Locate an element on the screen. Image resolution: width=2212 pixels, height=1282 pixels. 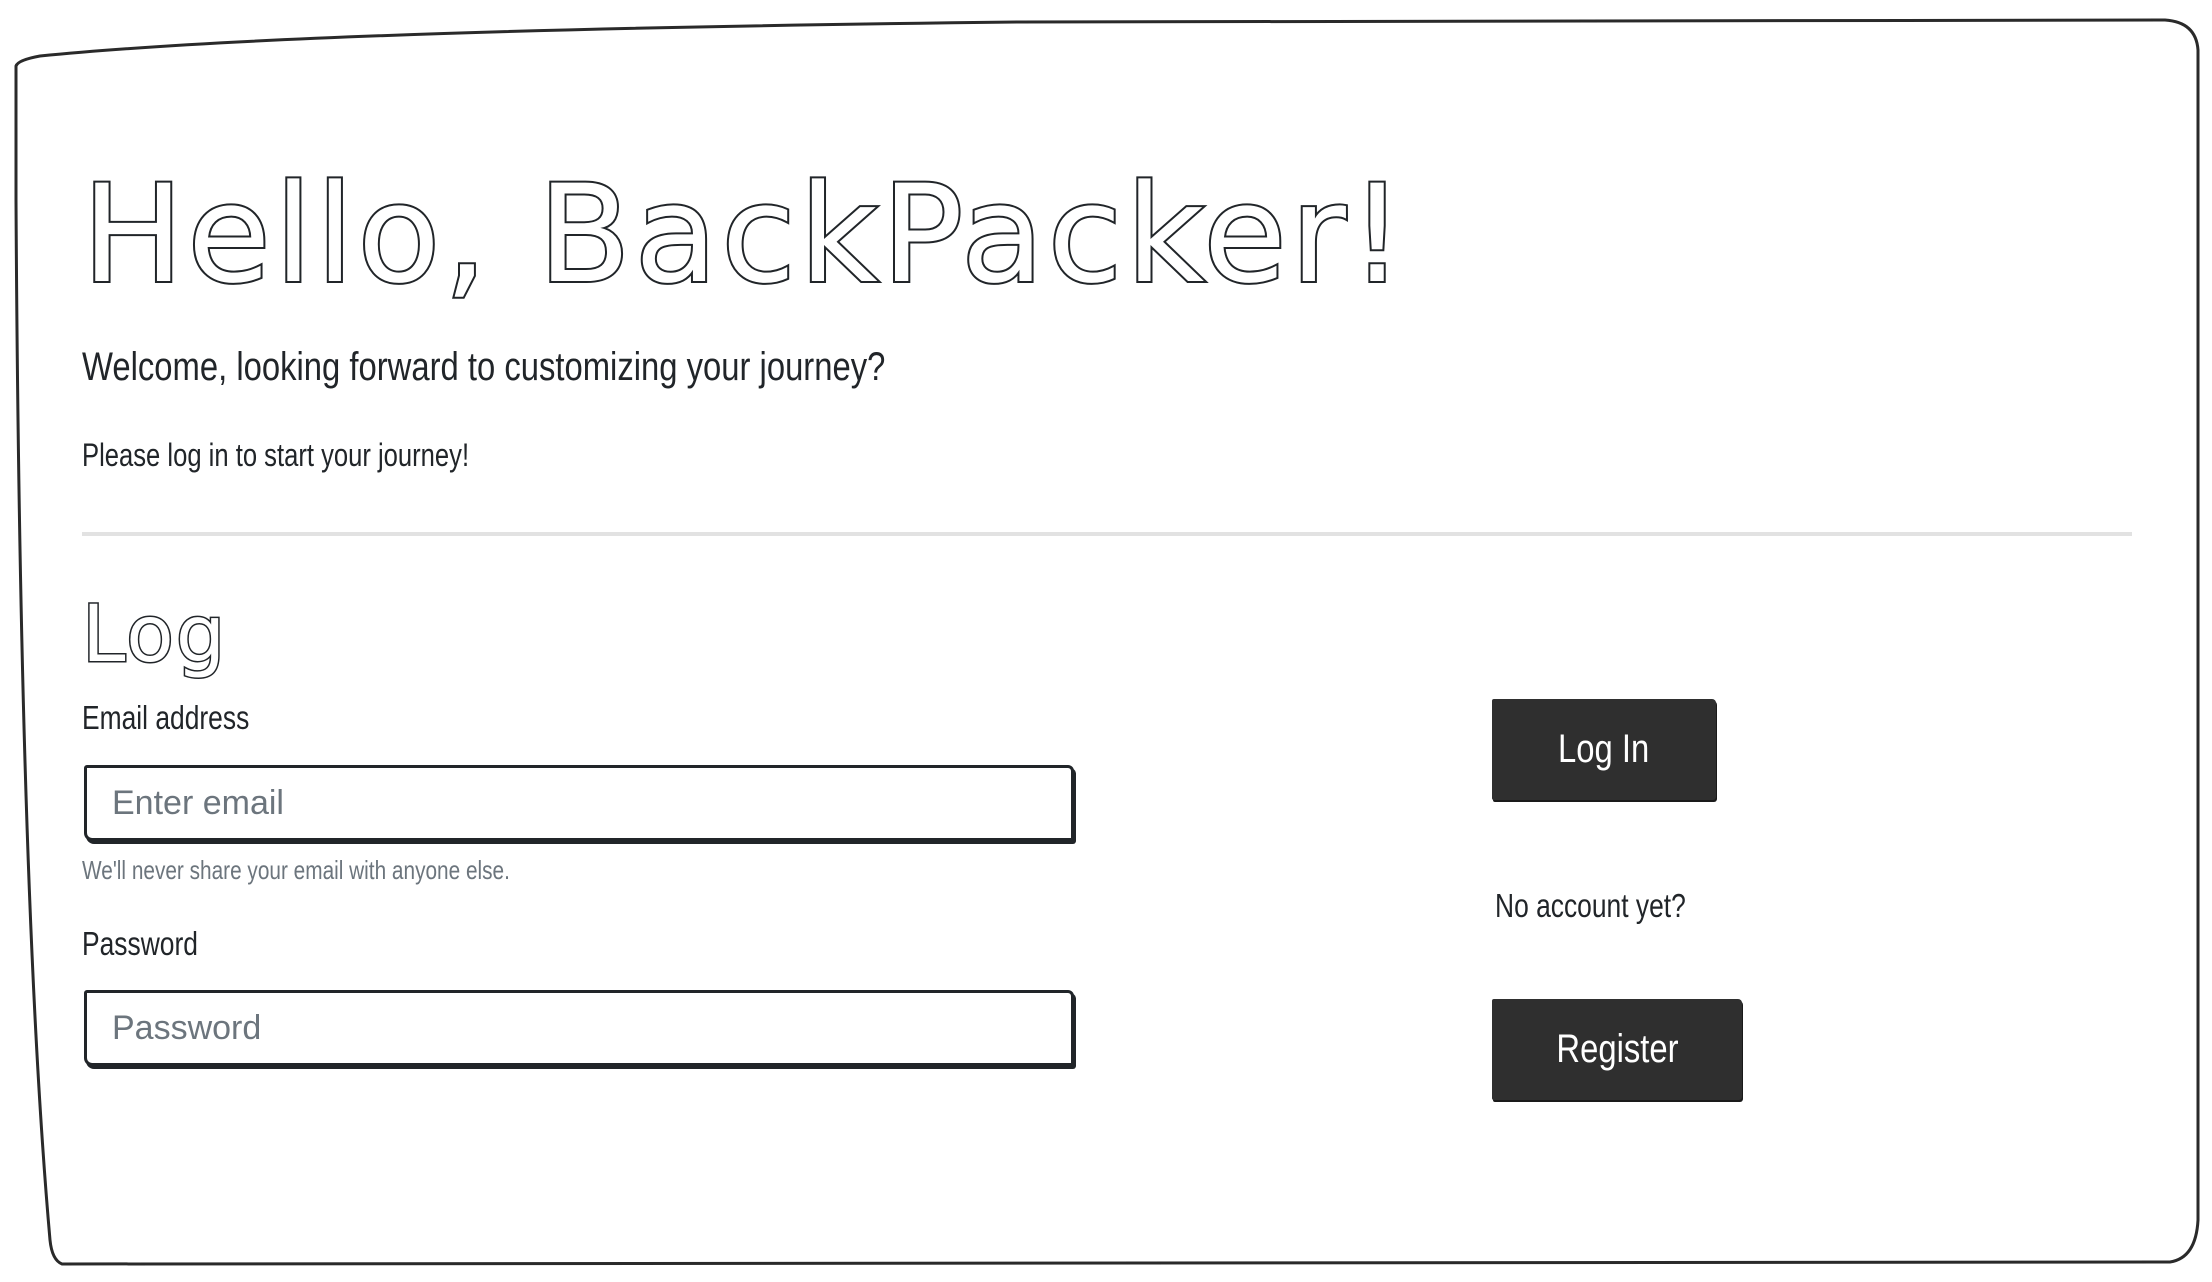
password-field is located at coordinates (579, 1028).